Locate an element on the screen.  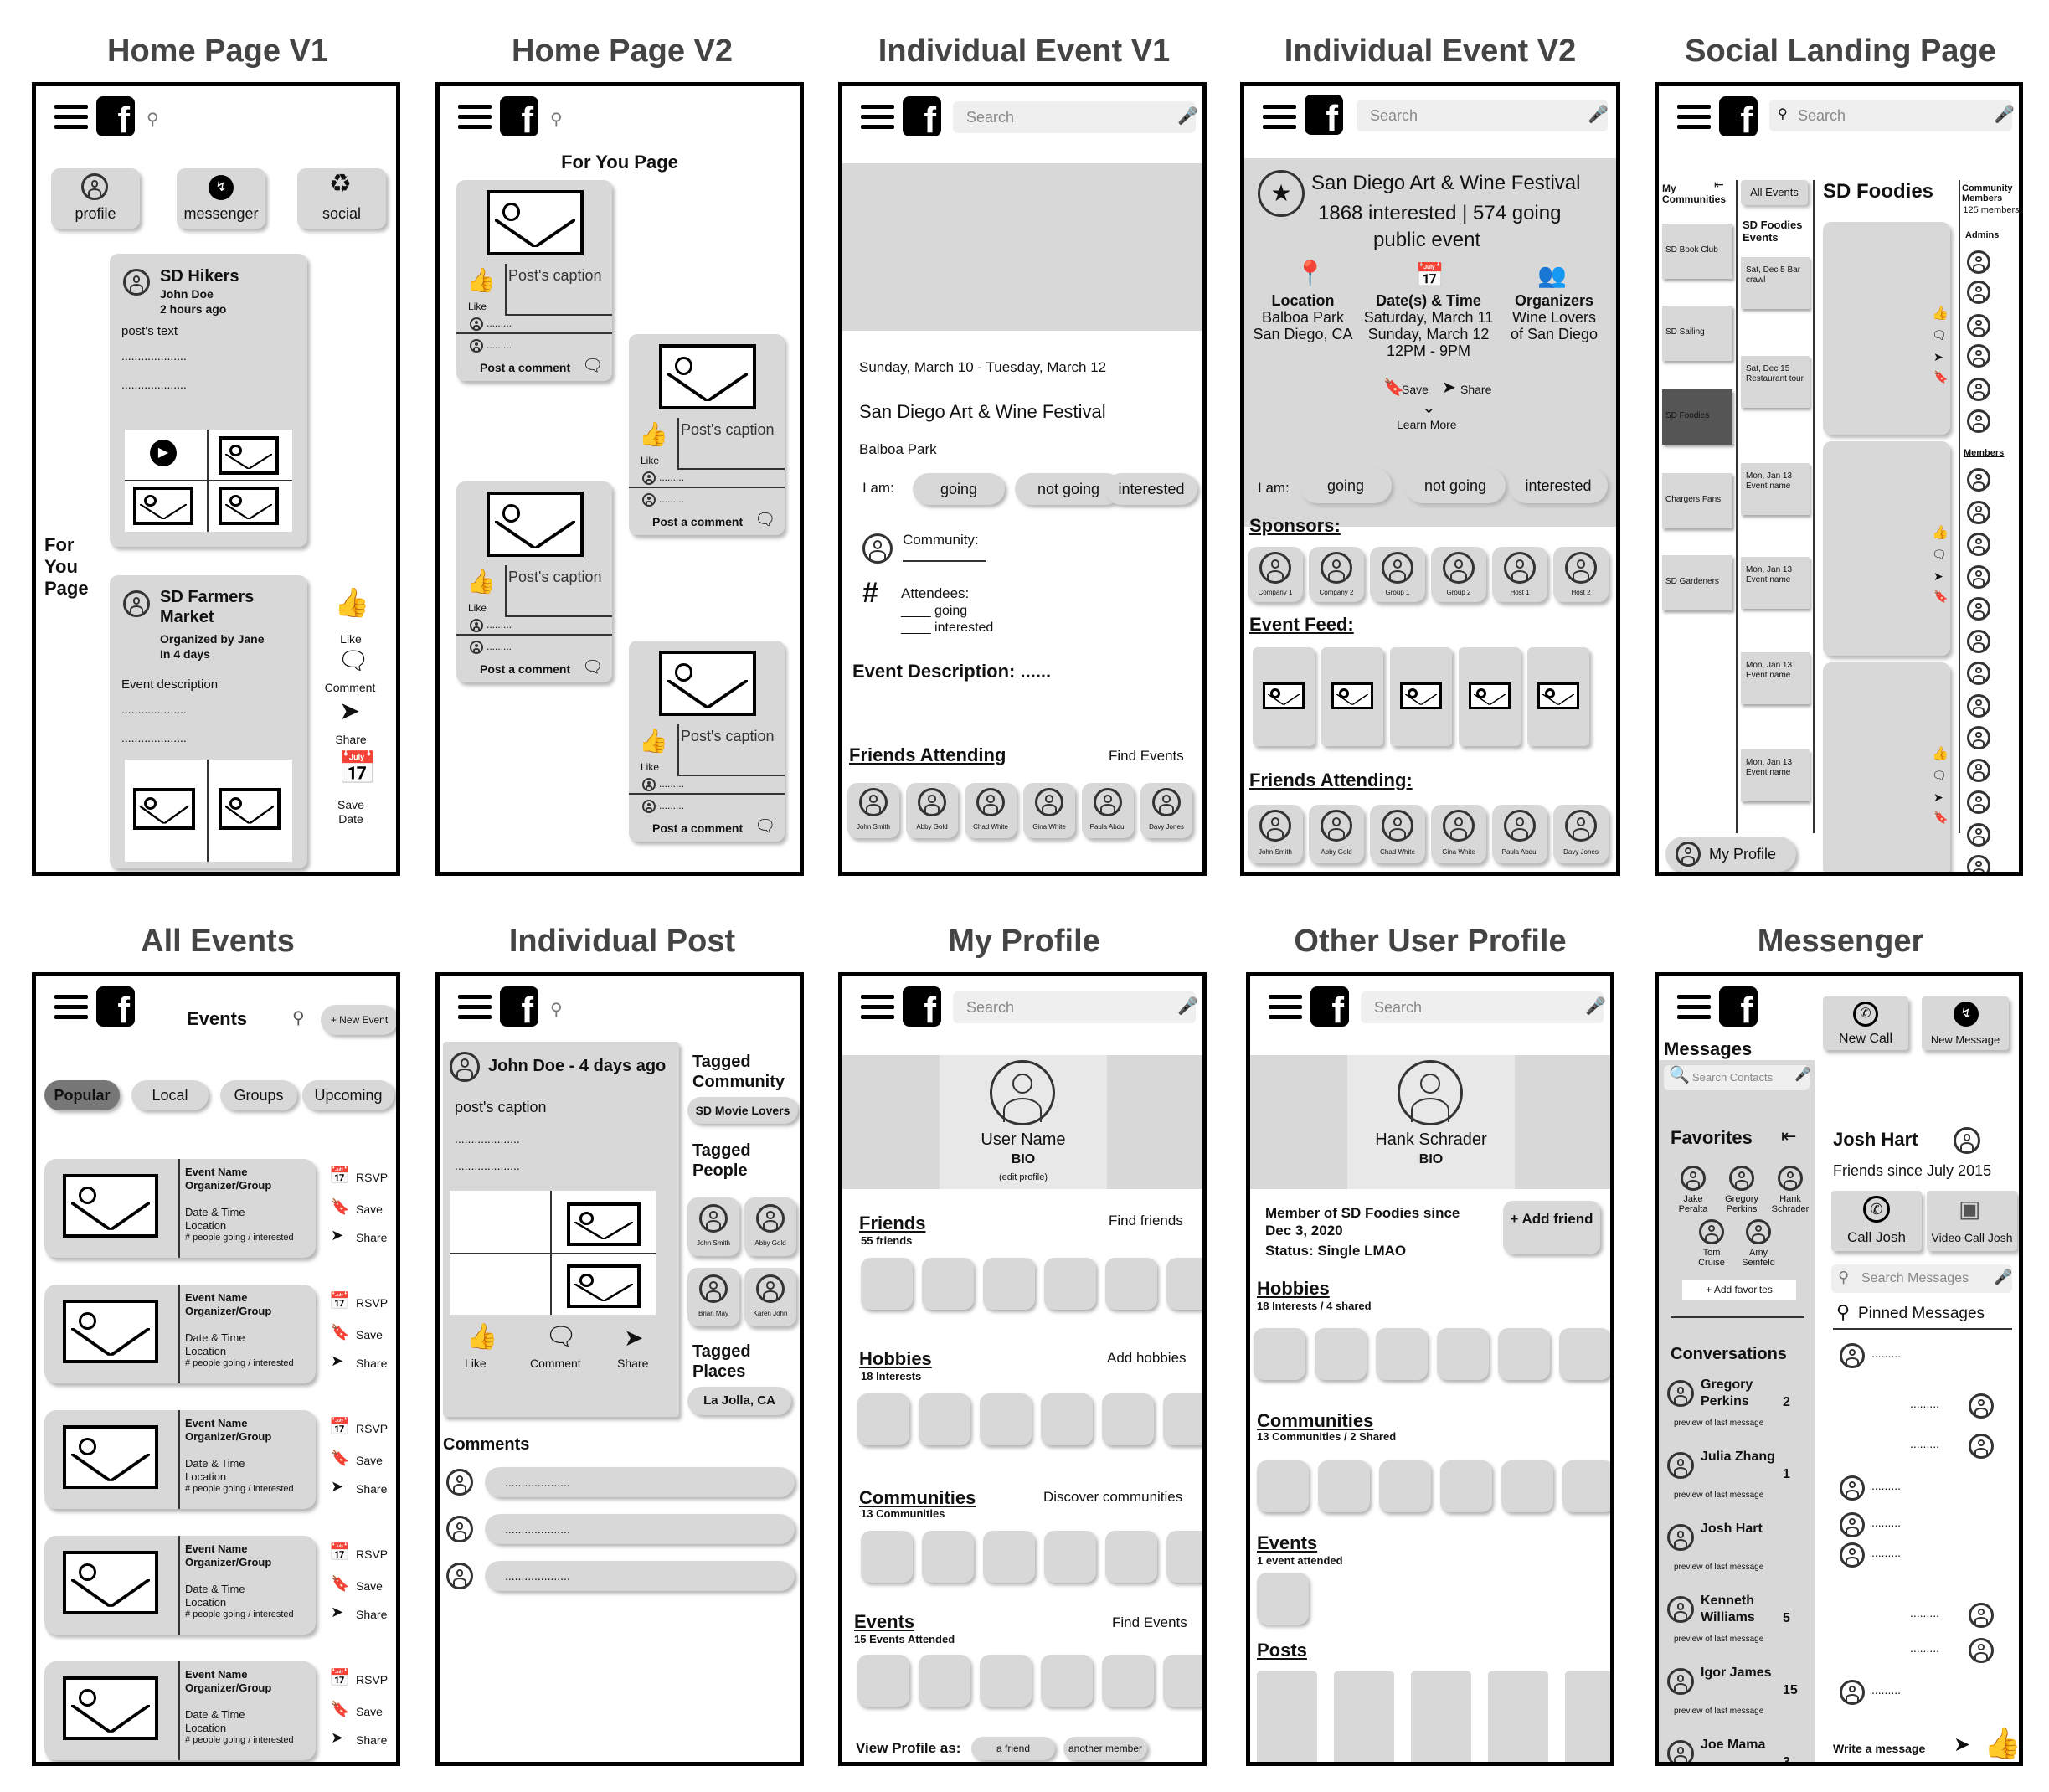
rsvp-interested-button: interested is located at coordinates (1151, 489).